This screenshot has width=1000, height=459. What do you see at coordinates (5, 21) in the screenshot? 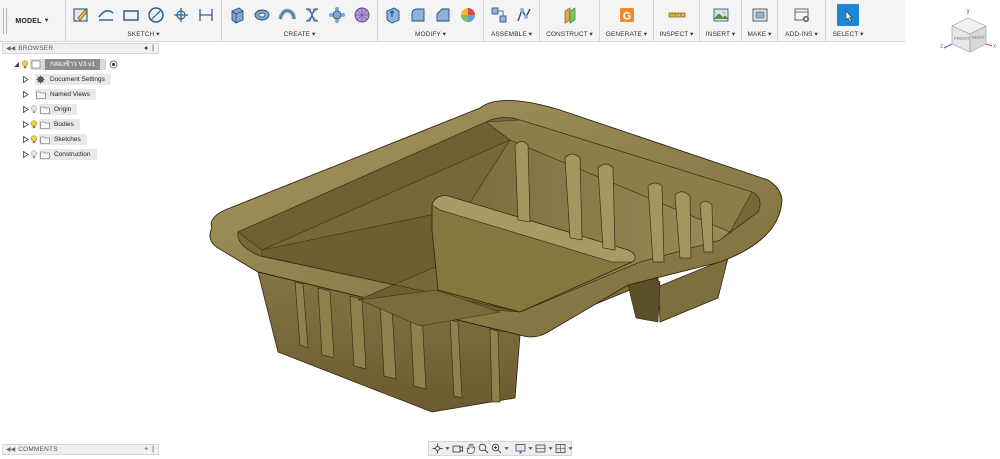
I see `toolbar-grip` at bounding box center [5, 21].